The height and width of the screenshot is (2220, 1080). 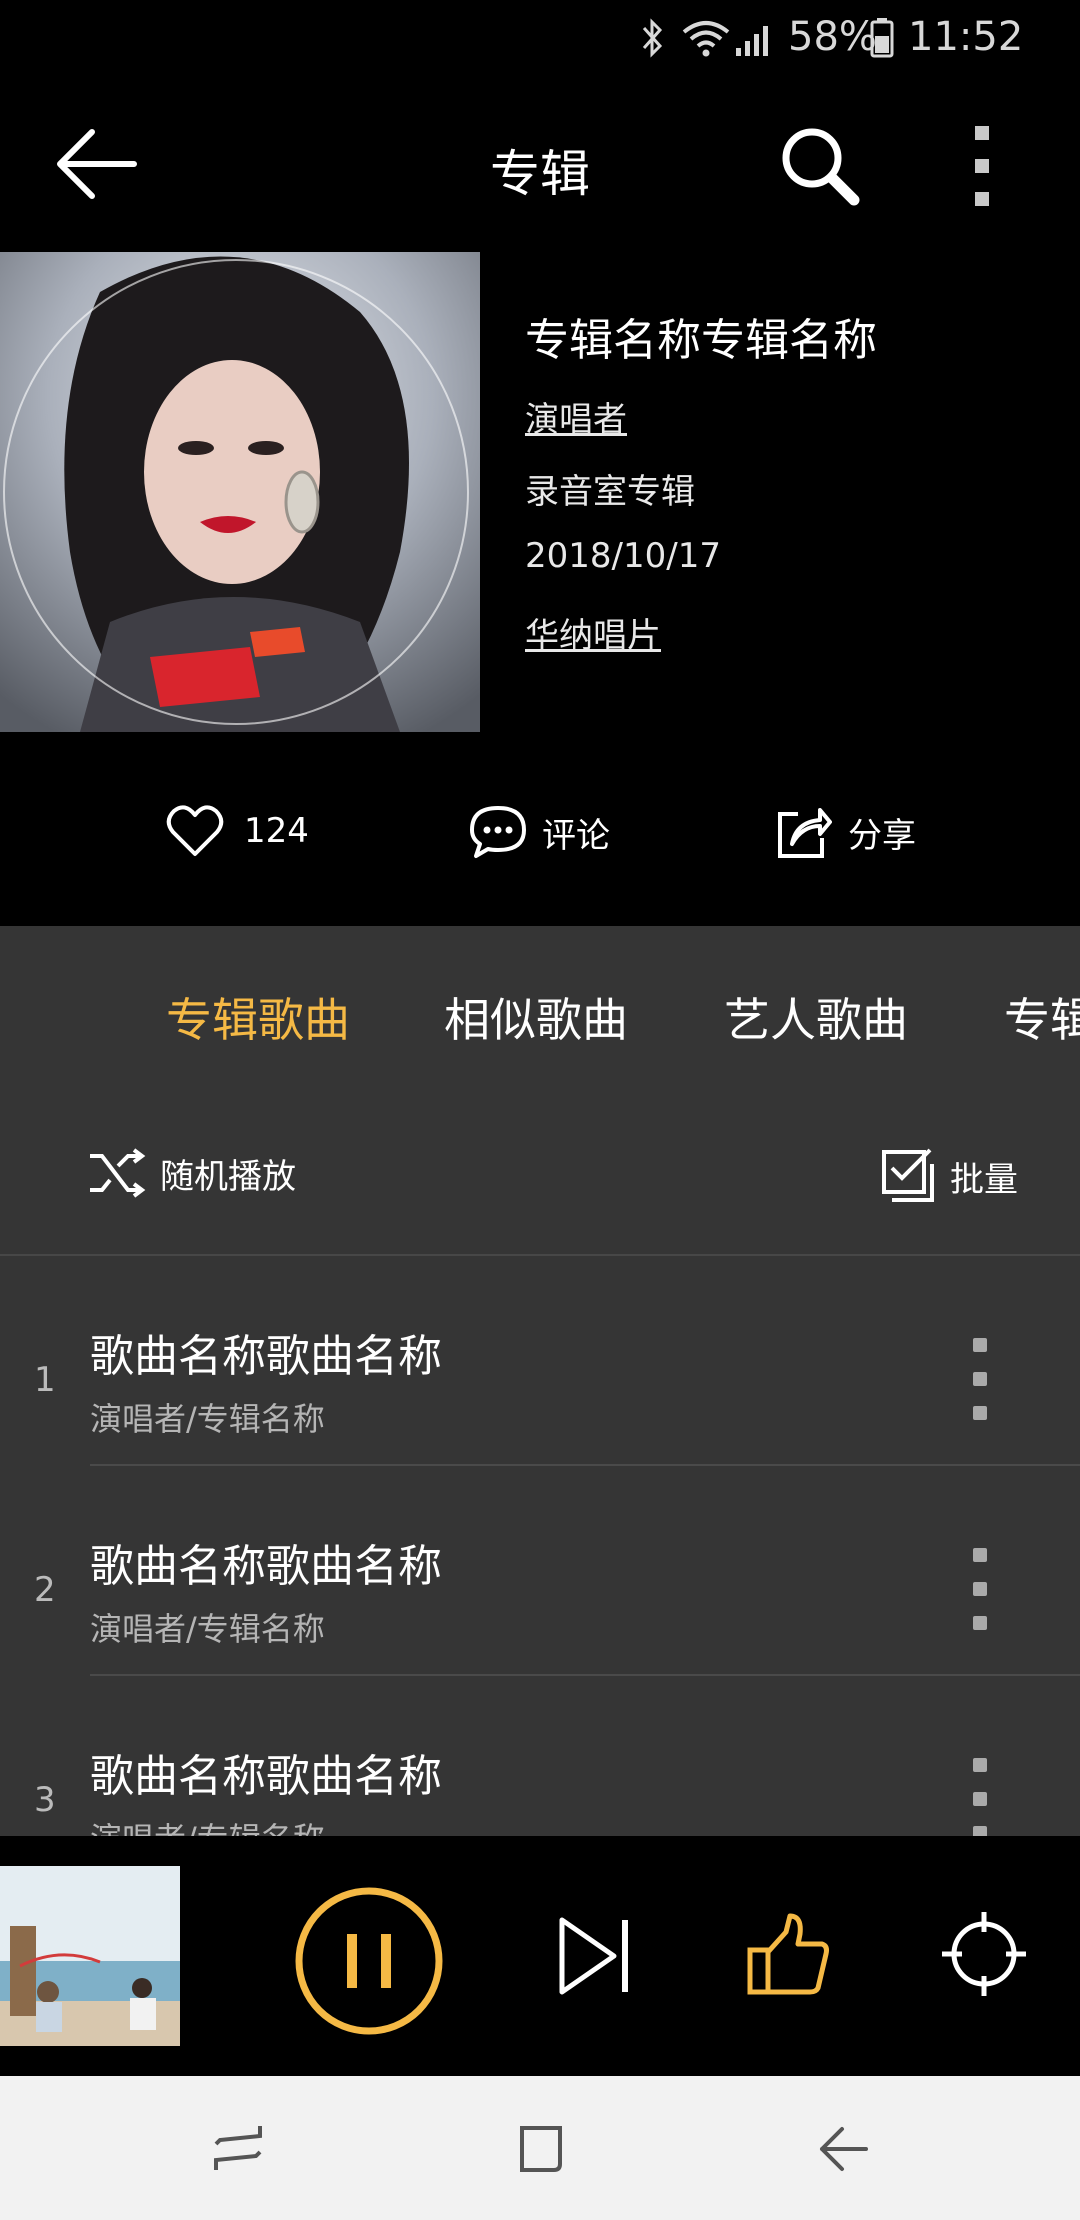 What do you see at coordinates (45, 1590) in the screenshot?
I see `track-number: 2` at bounding box center [45, 1590].